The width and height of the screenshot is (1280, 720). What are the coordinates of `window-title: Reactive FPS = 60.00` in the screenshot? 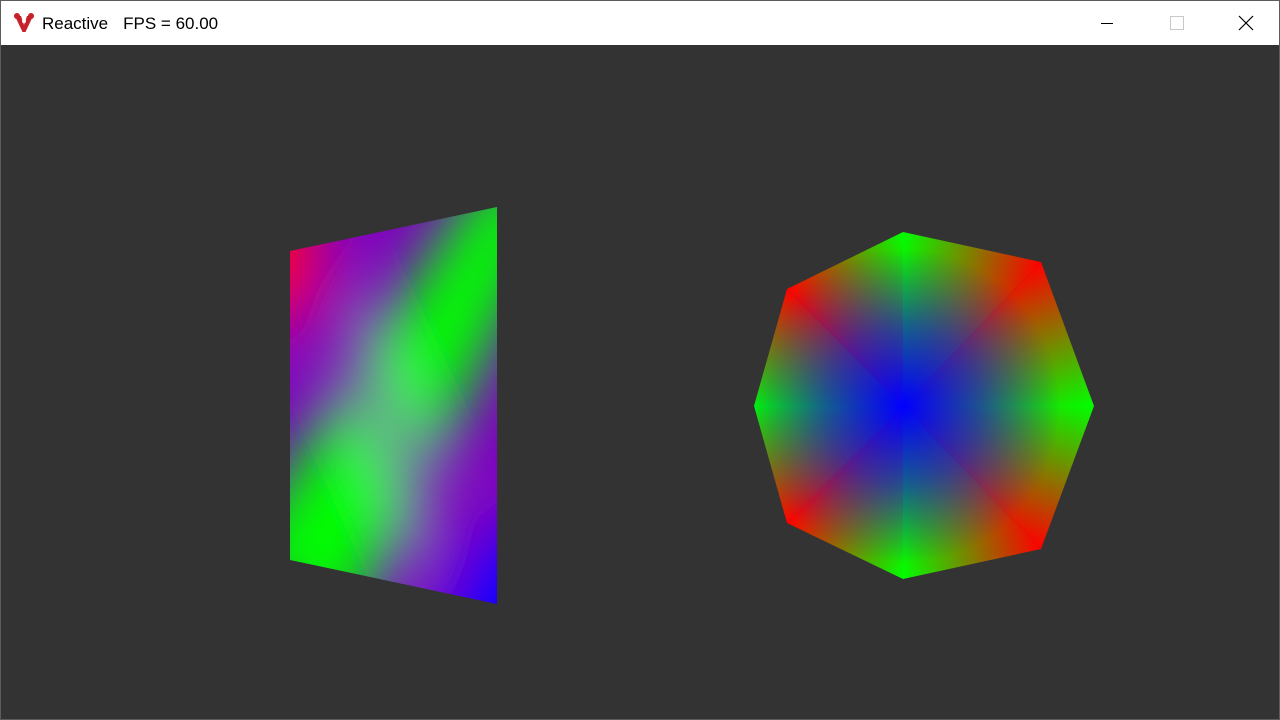 It's located at (130, 24).